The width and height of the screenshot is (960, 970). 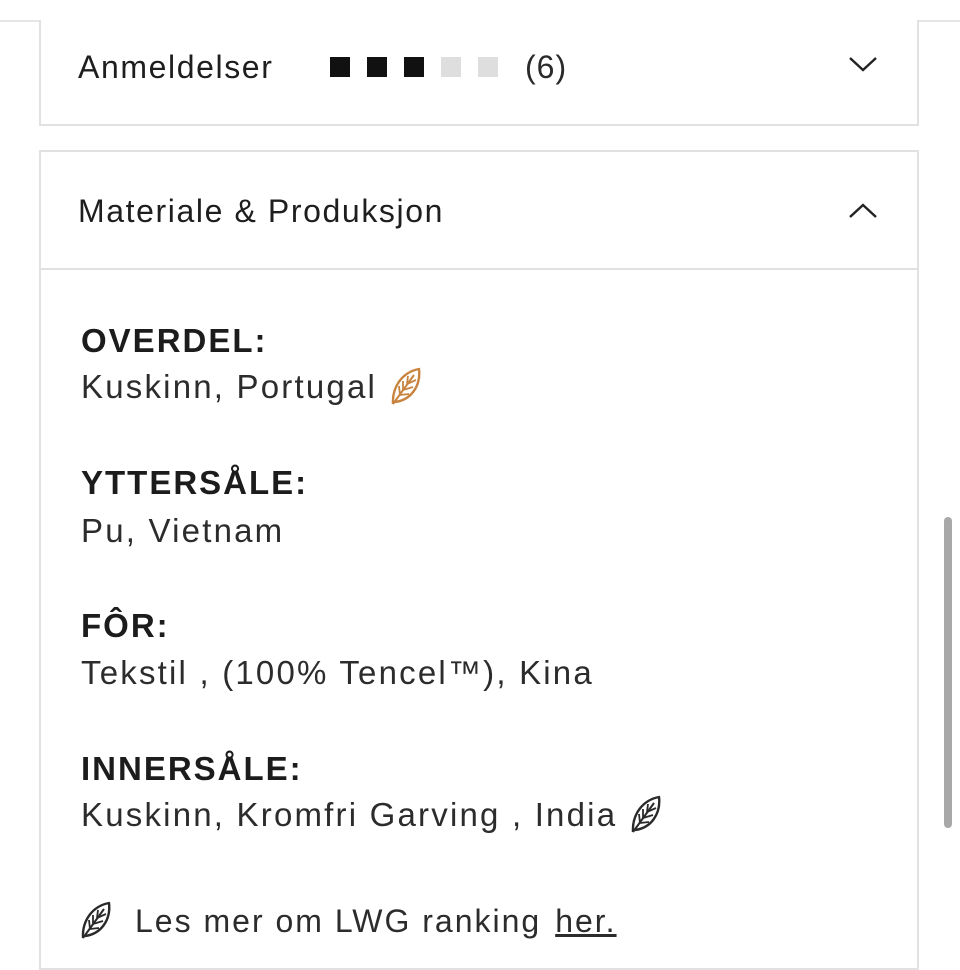 I want to click on material-value-innersale: Kuskinn, Kromfri Garving , India, so click(x=372, y=815).